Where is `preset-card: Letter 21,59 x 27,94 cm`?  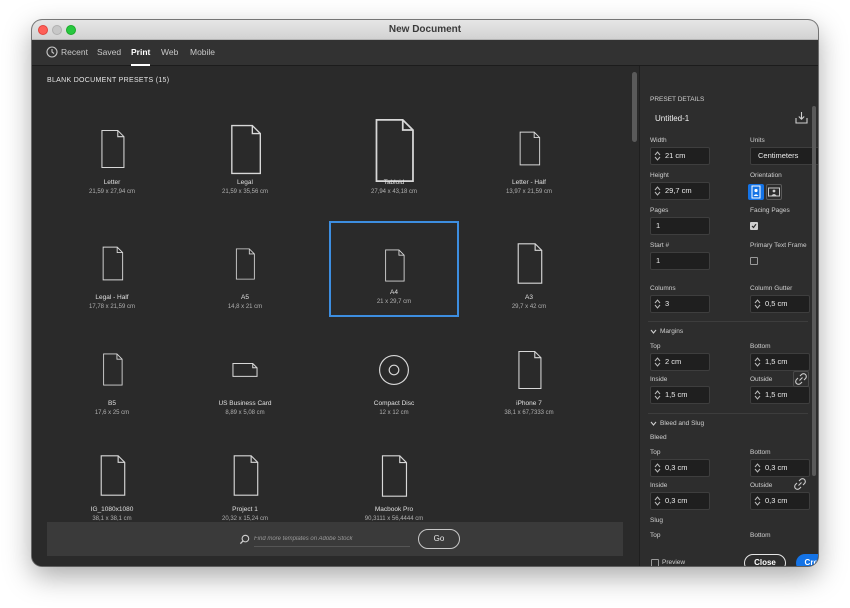
preset-card: Letter 21,59 x 27,94 cm is located at coordinates (112, 153).